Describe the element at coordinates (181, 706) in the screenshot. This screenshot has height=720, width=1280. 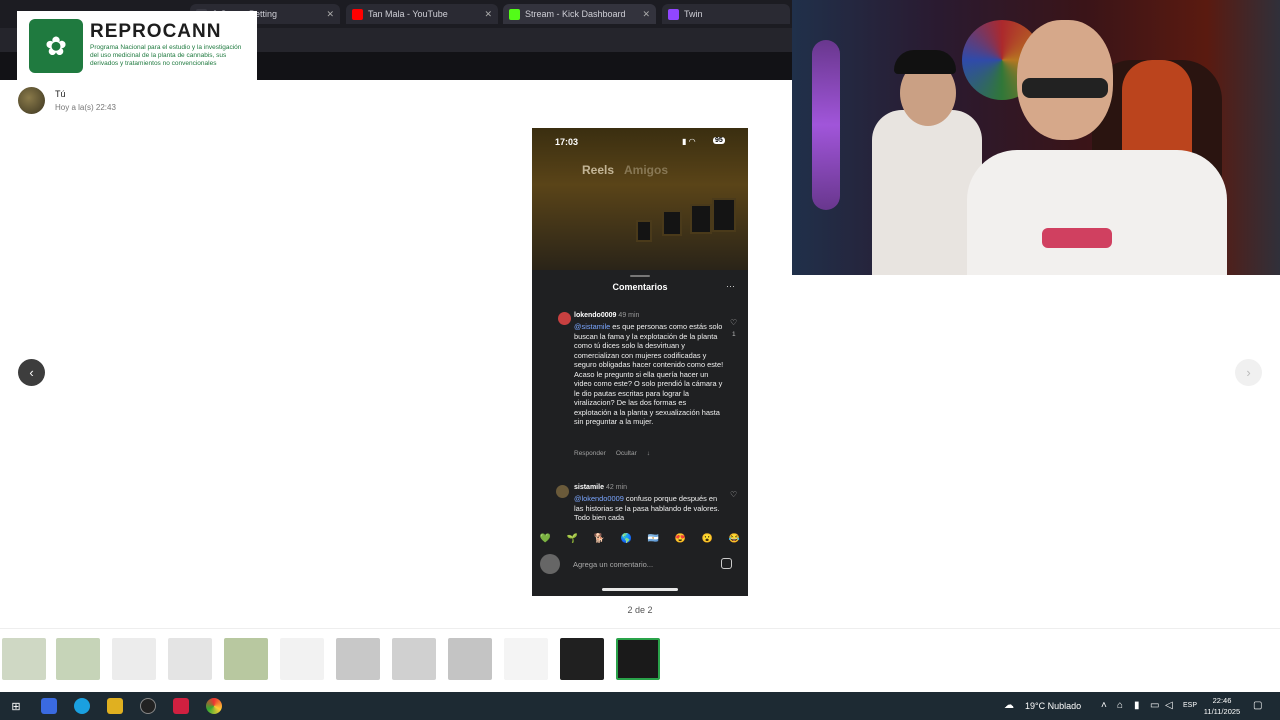
I see `opera-icon` at that location.